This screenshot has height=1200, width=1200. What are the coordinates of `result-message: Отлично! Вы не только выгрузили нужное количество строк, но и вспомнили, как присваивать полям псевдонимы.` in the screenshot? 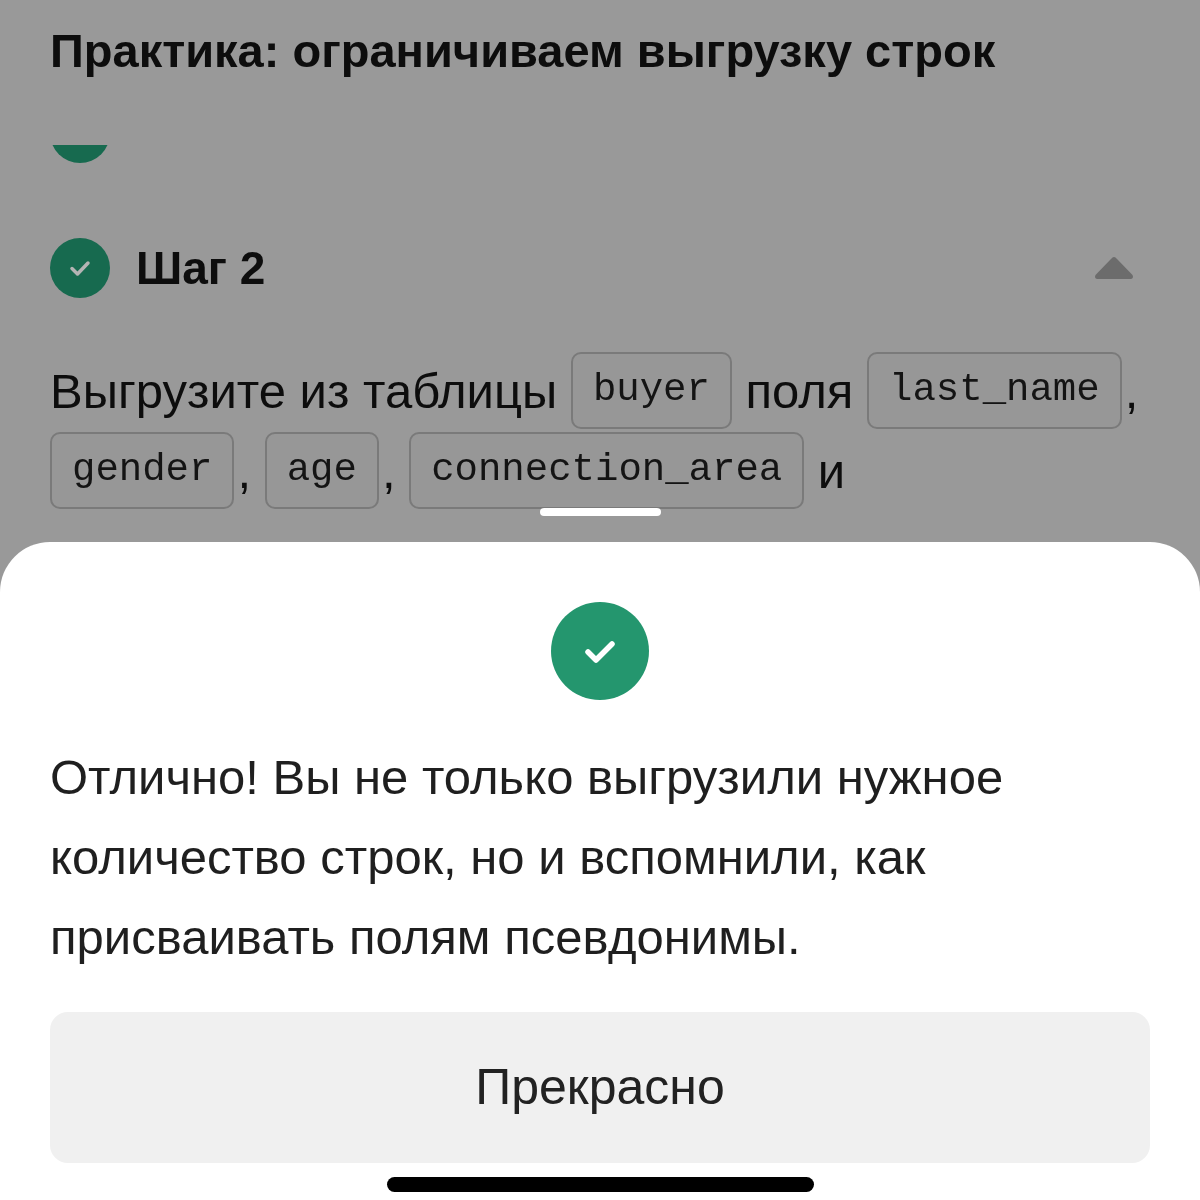 It's located at (527, 857).